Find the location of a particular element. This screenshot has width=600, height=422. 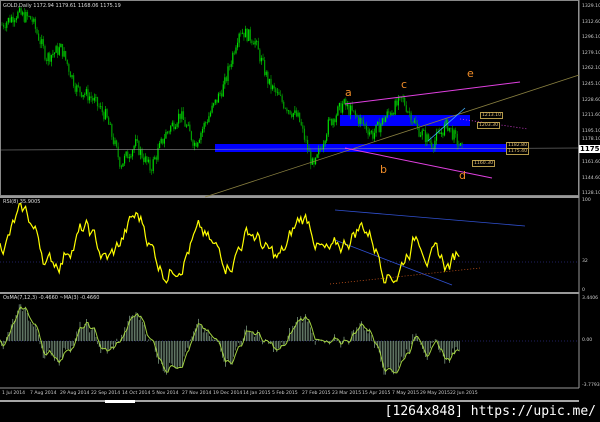

price-axis-label: 1296.10 is located at coordinates (591, 38).